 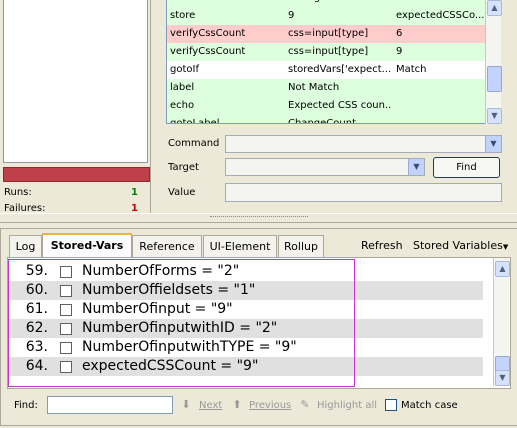 What do you see at coordinates (157, 309) in the screenshot?
I see `stored-var-text: NumberOfinput = "9"` at bounding box center [157, 309].